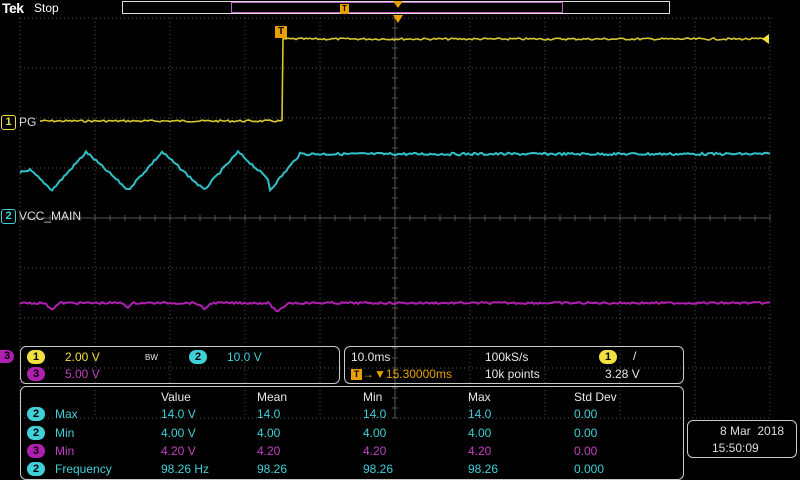 This screenshot has height=480, width=800. I want to click on ch3-scale: 5.00 V, so click(82, 374).